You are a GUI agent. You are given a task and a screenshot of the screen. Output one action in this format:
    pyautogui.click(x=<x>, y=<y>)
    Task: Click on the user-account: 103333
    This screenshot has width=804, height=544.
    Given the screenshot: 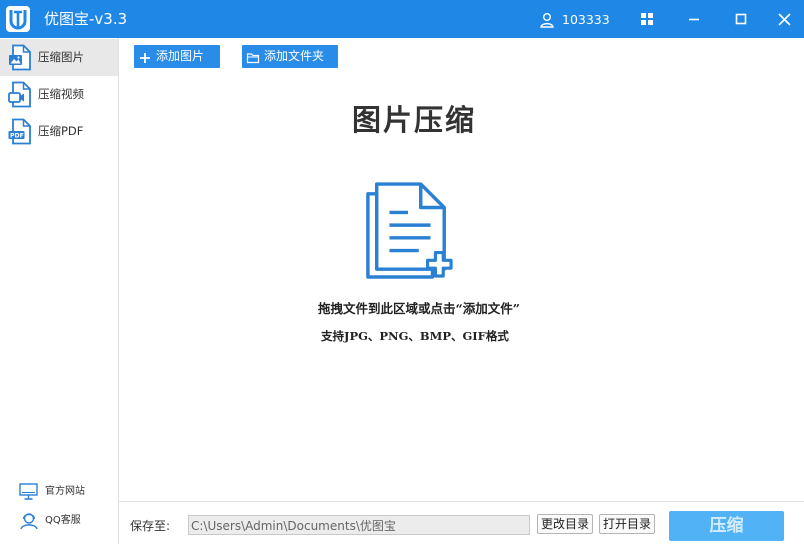 What is the action you would take?
    pyautogui.click(x=574, y=20)
    